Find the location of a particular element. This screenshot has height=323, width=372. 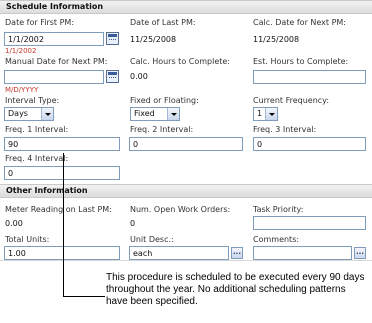

schedule-section-header: Schedule Information is located at coordinates (186, 7).